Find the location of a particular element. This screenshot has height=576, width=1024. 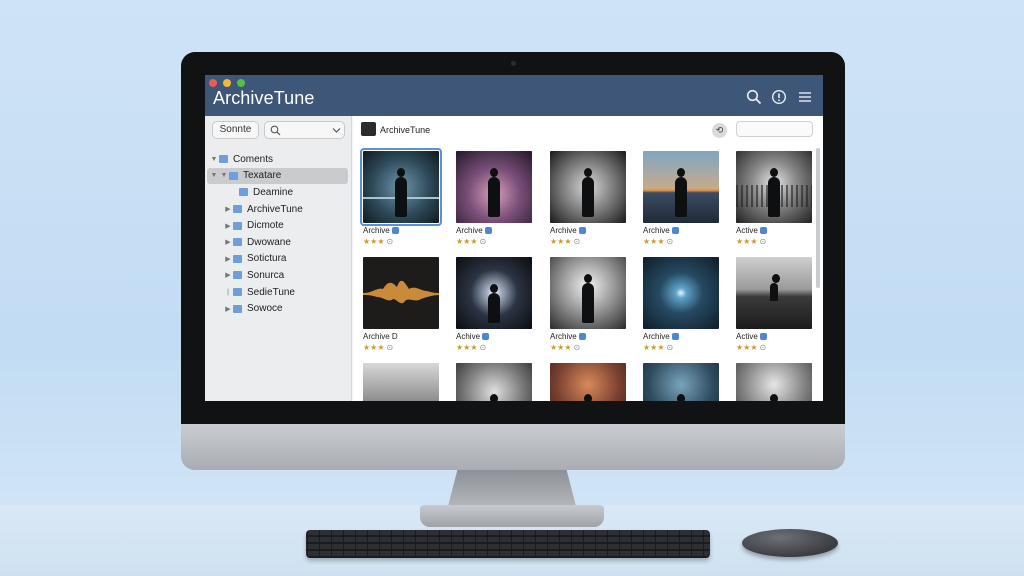

content-header: ArchiveTune ⟲ is located at coordinates (588, 129).